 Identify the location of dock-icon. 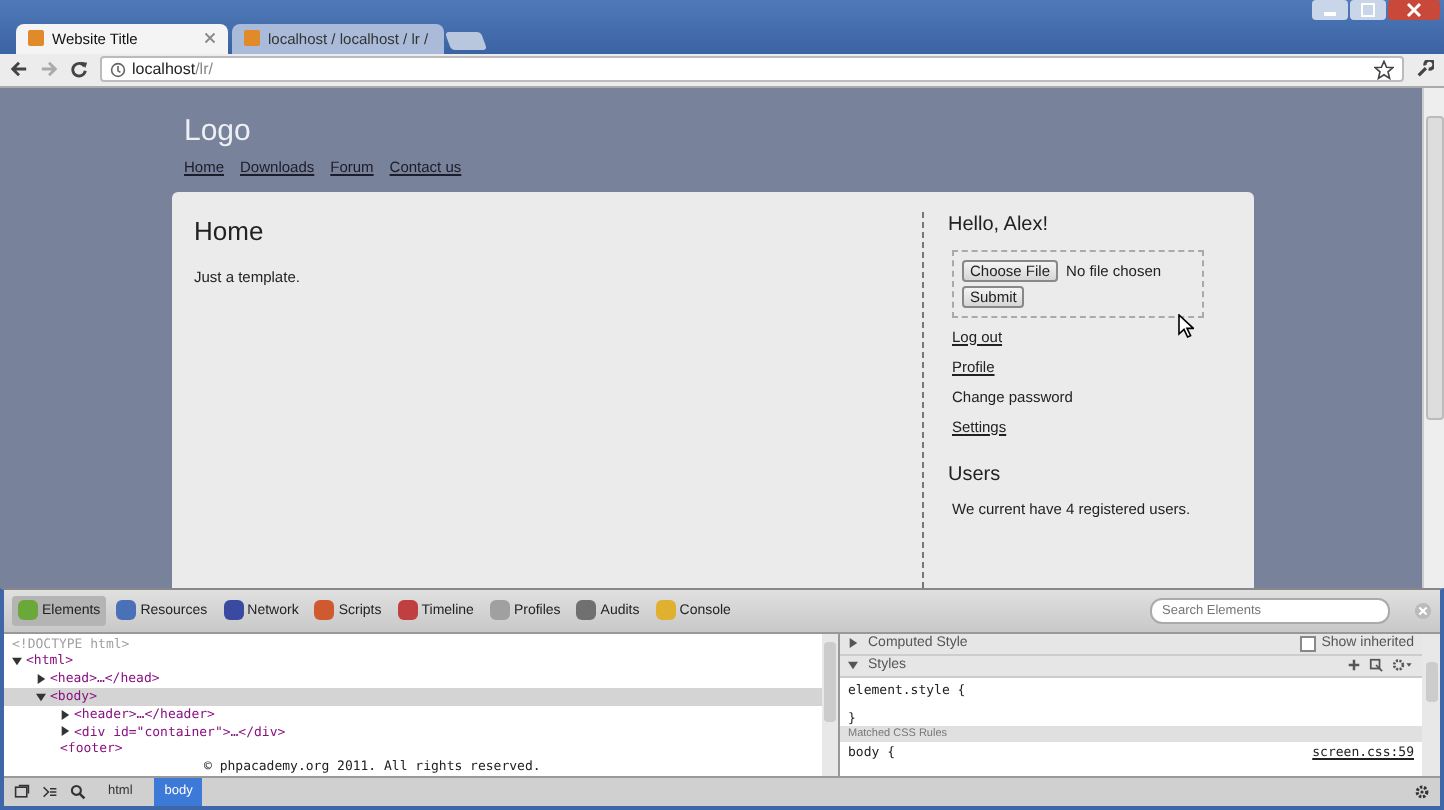
(22, 791).